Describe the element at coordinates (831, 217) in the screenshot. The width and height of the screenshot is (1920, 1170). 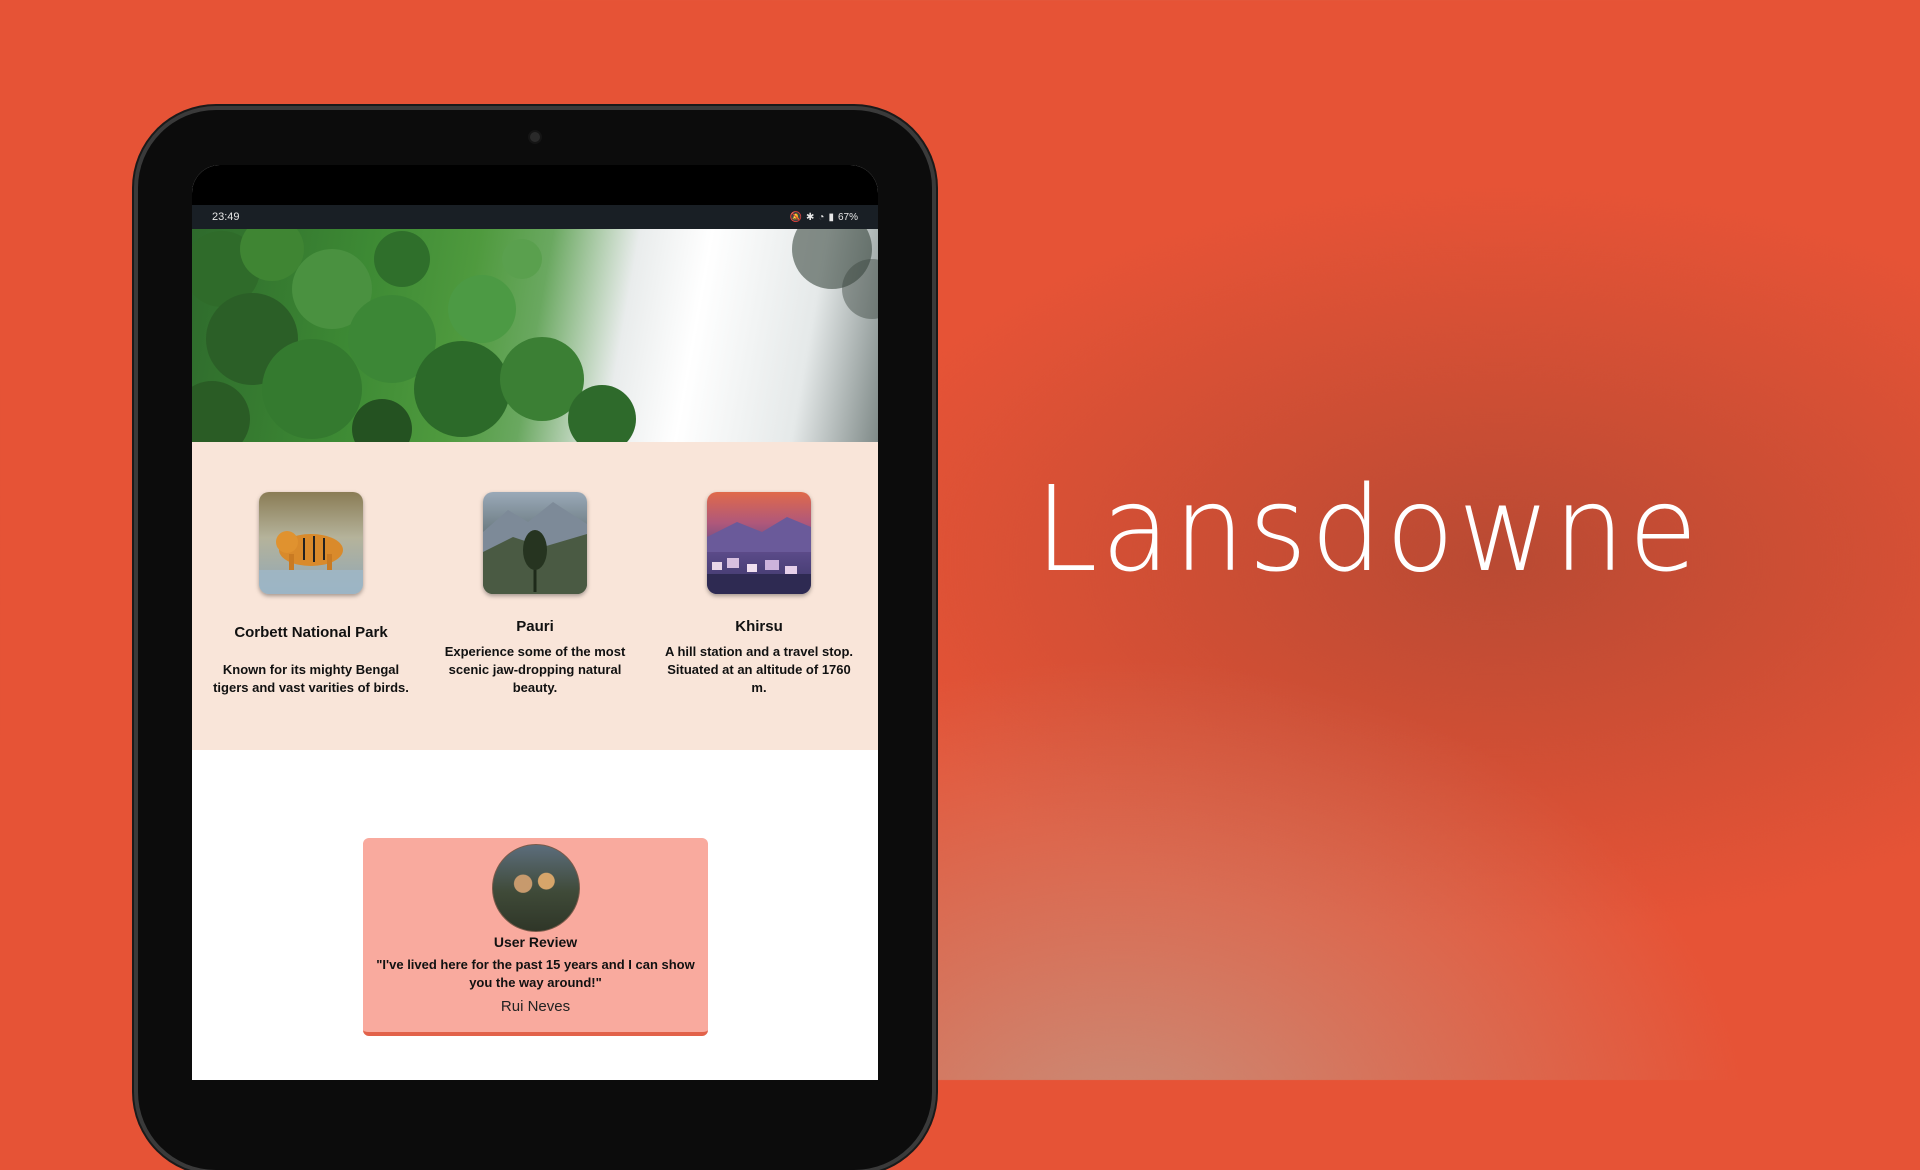
I see `battery-icon: ▮` at that location.